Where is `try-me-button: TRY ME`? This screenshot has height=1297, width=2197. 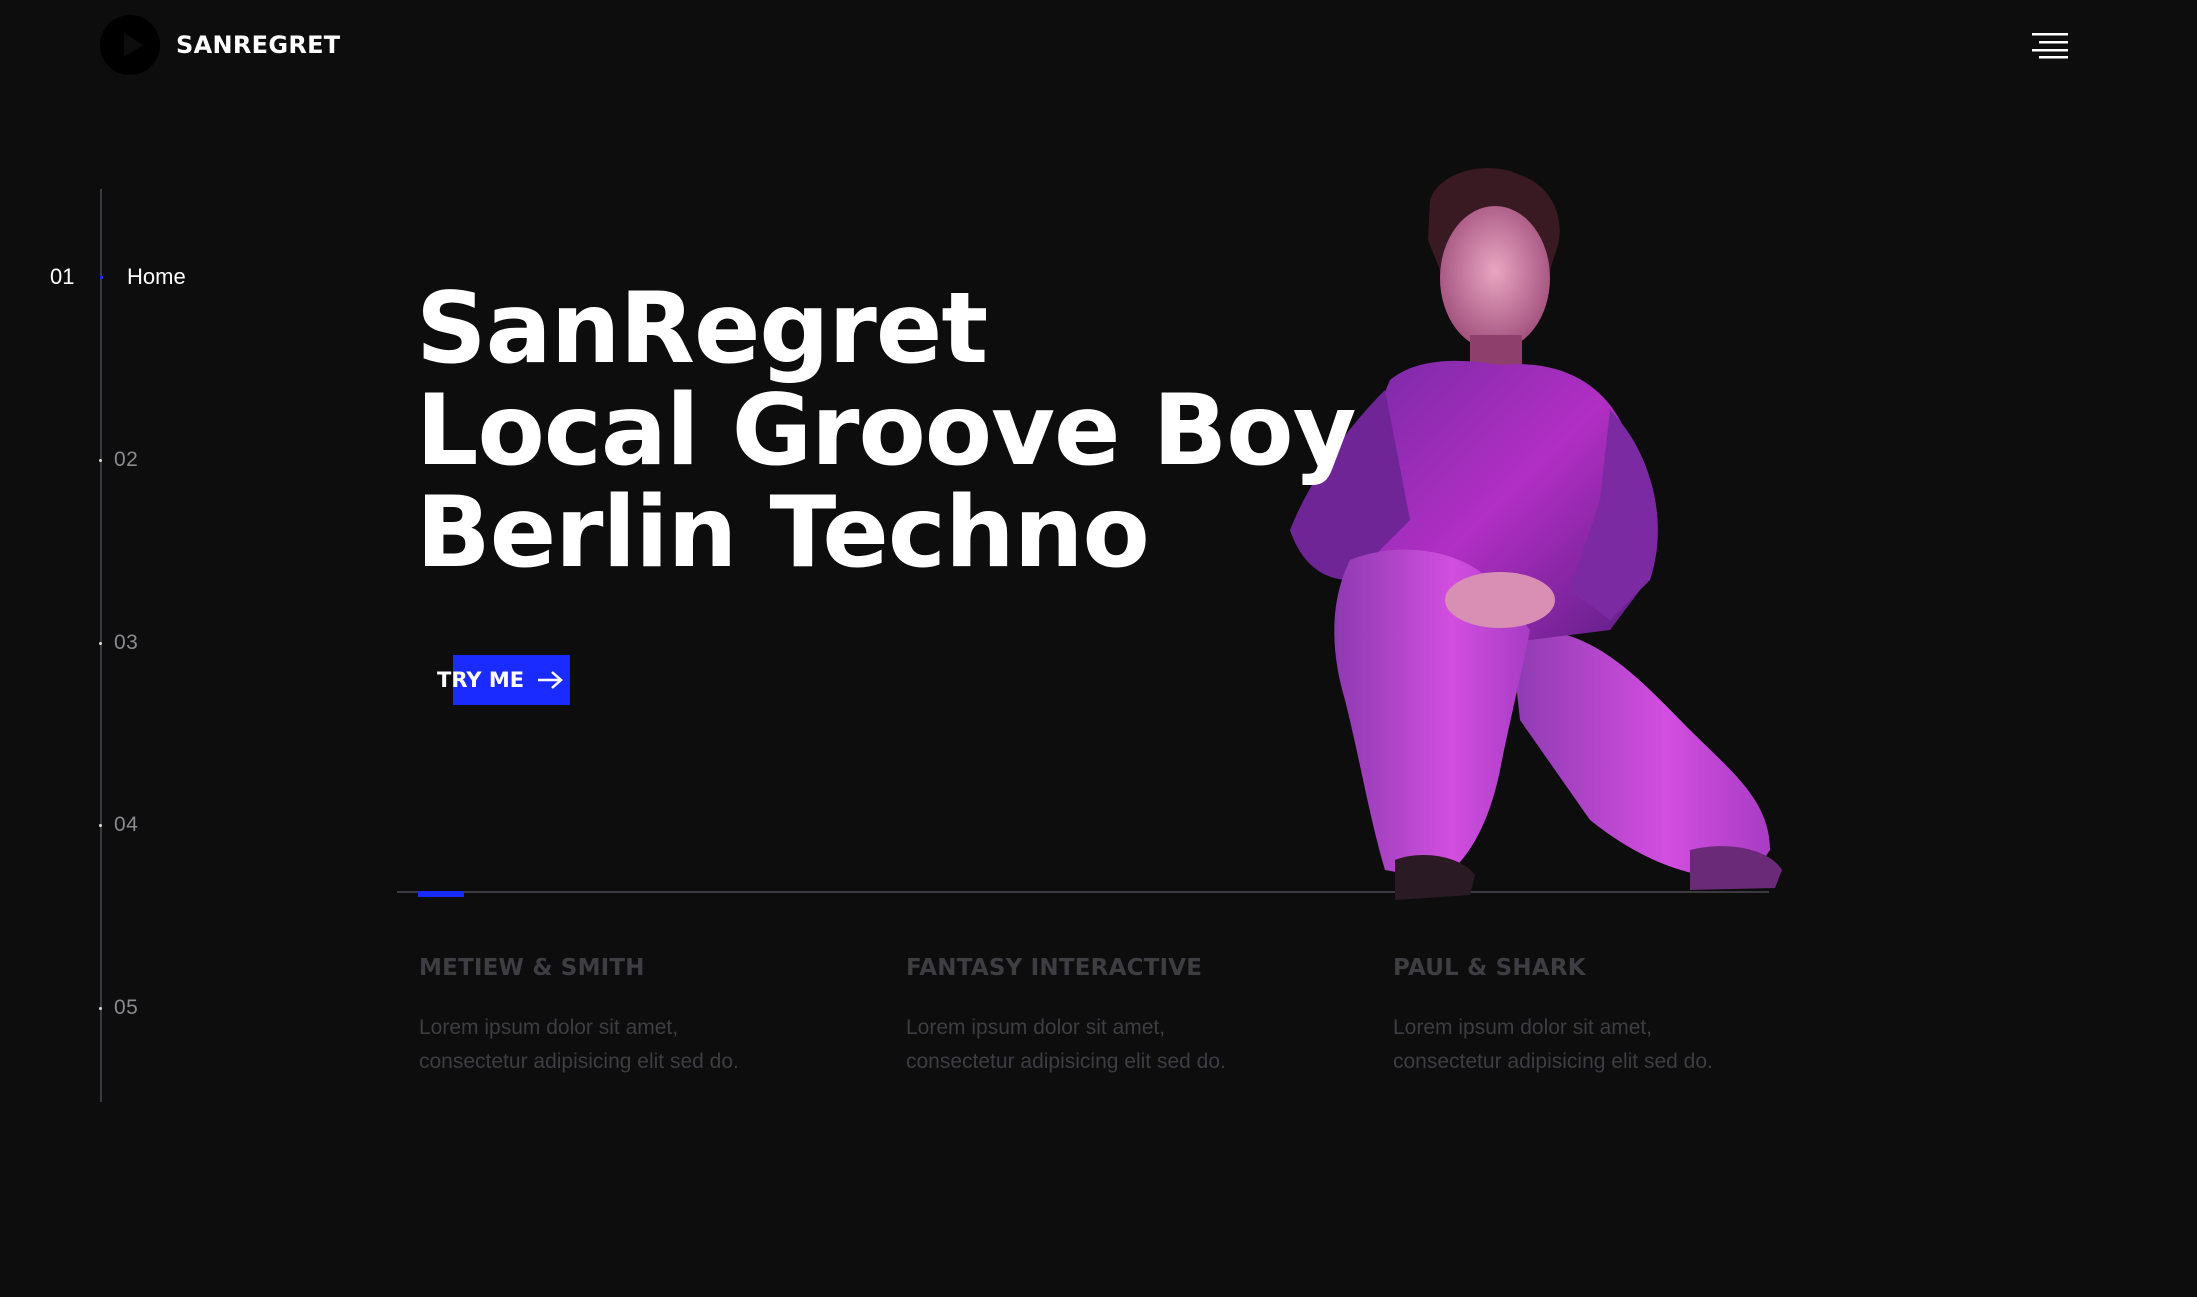 try-me-button: TRY ME is located at coordinates (503, 680).